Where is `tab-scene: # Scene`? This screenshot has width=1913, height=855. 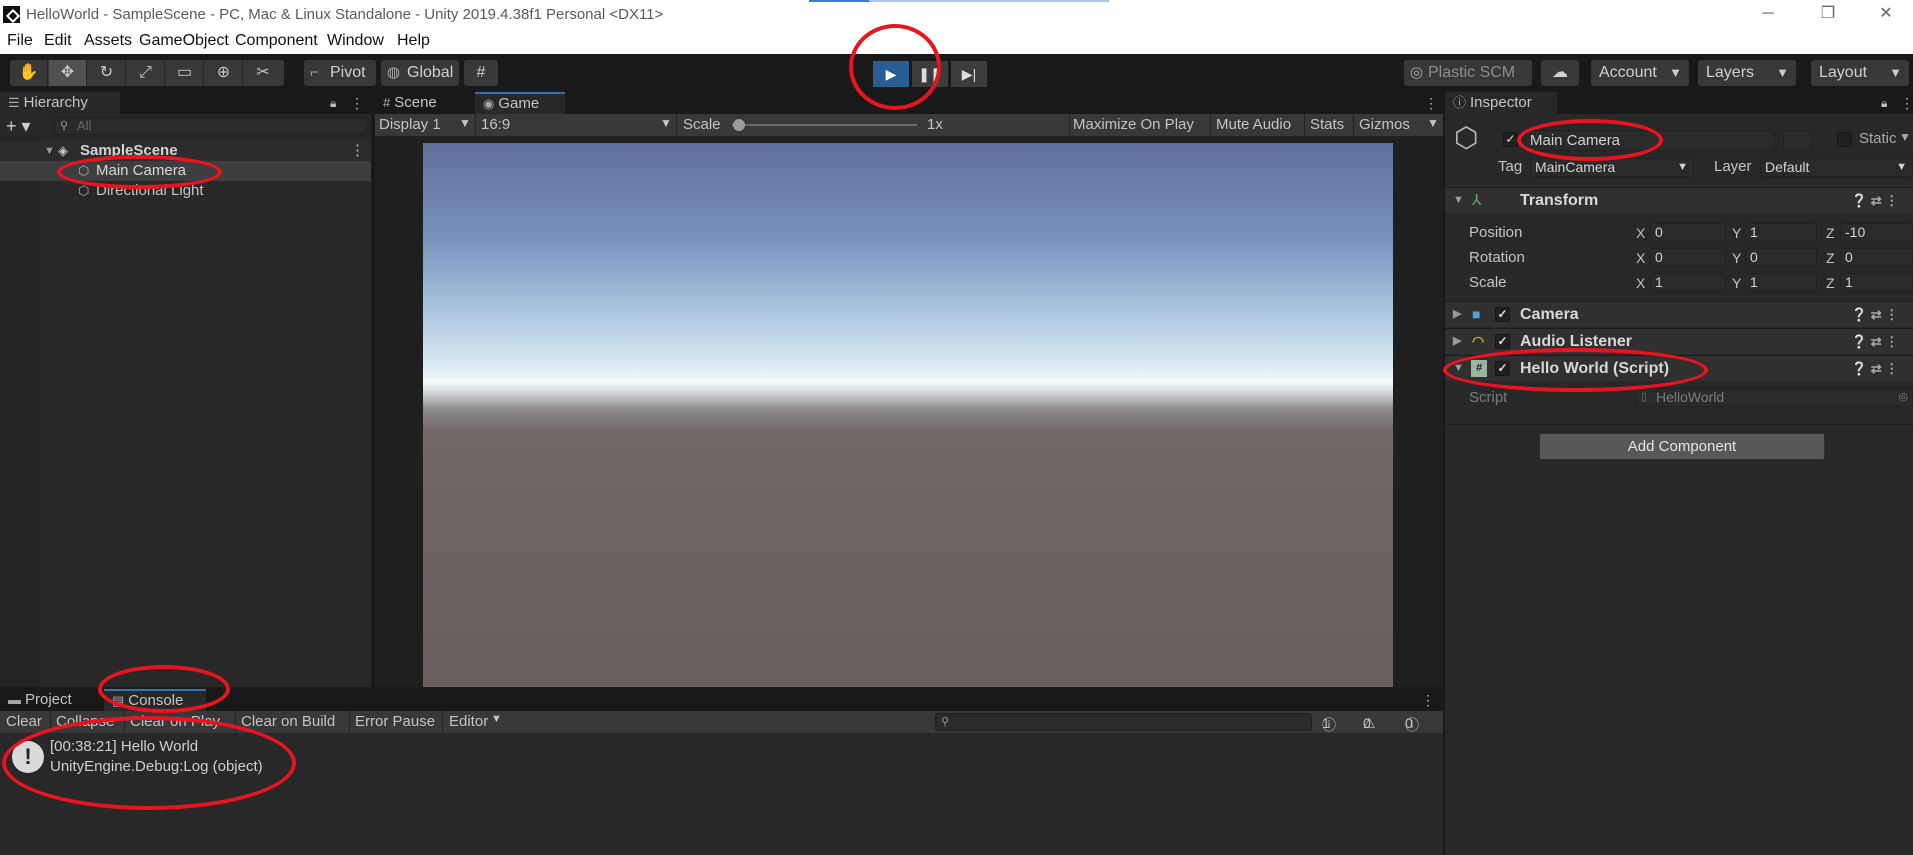
tab-scene: # Scene is located at coordinates (423, 103).